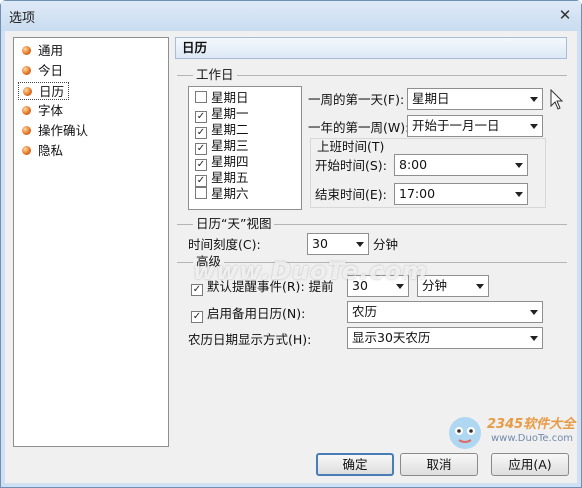  What do you see at coordinates (431, 98) in the screenshot?
I see `first-day-value: 星期日` at bounding box center [431, 98].